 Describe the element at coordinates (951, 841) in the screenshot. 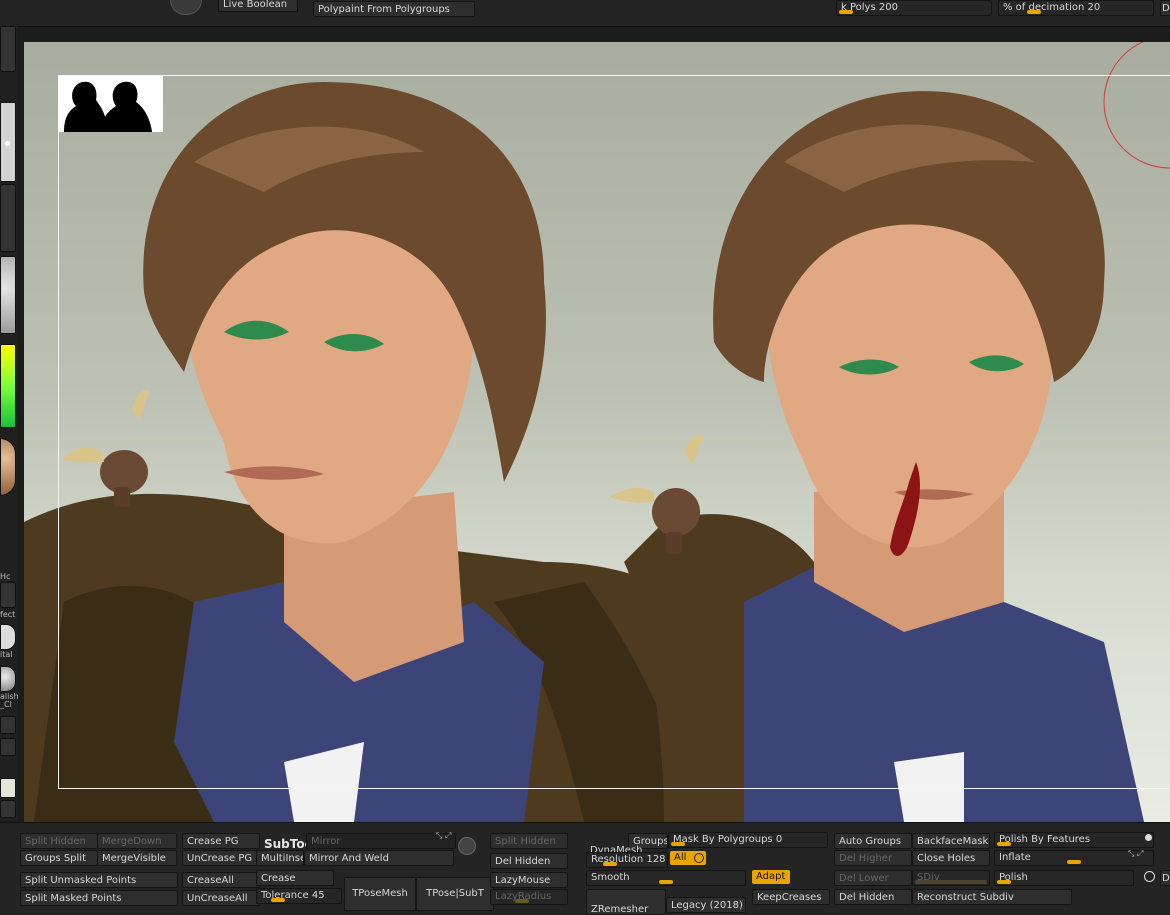

I see `backface-mask-button: BackfaceMask` at that location.